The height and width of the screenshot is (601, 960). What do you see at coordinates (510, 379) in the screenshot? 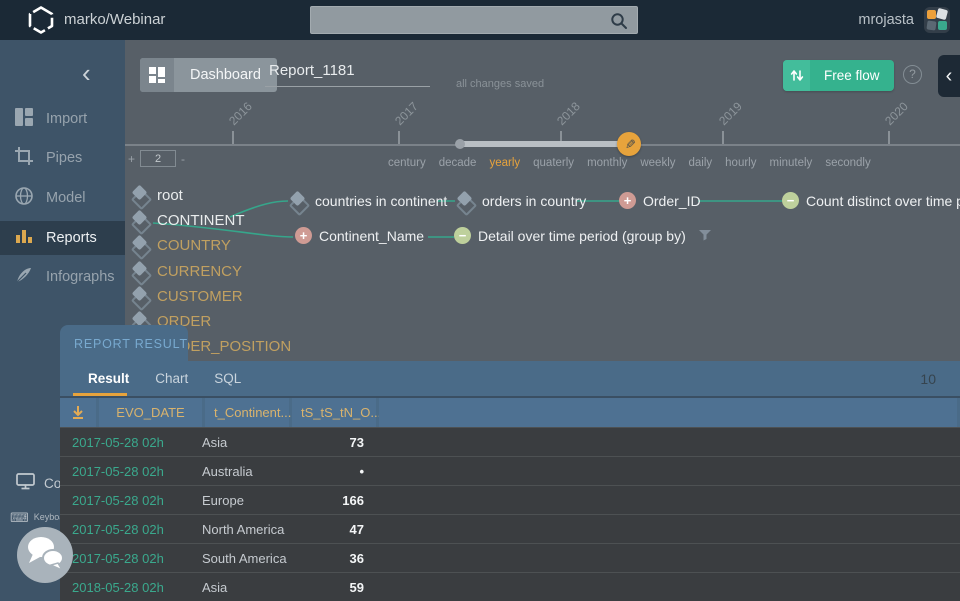
I see `result-tabbar: Result Chart SQL 10` at bounding box center [510, 379].